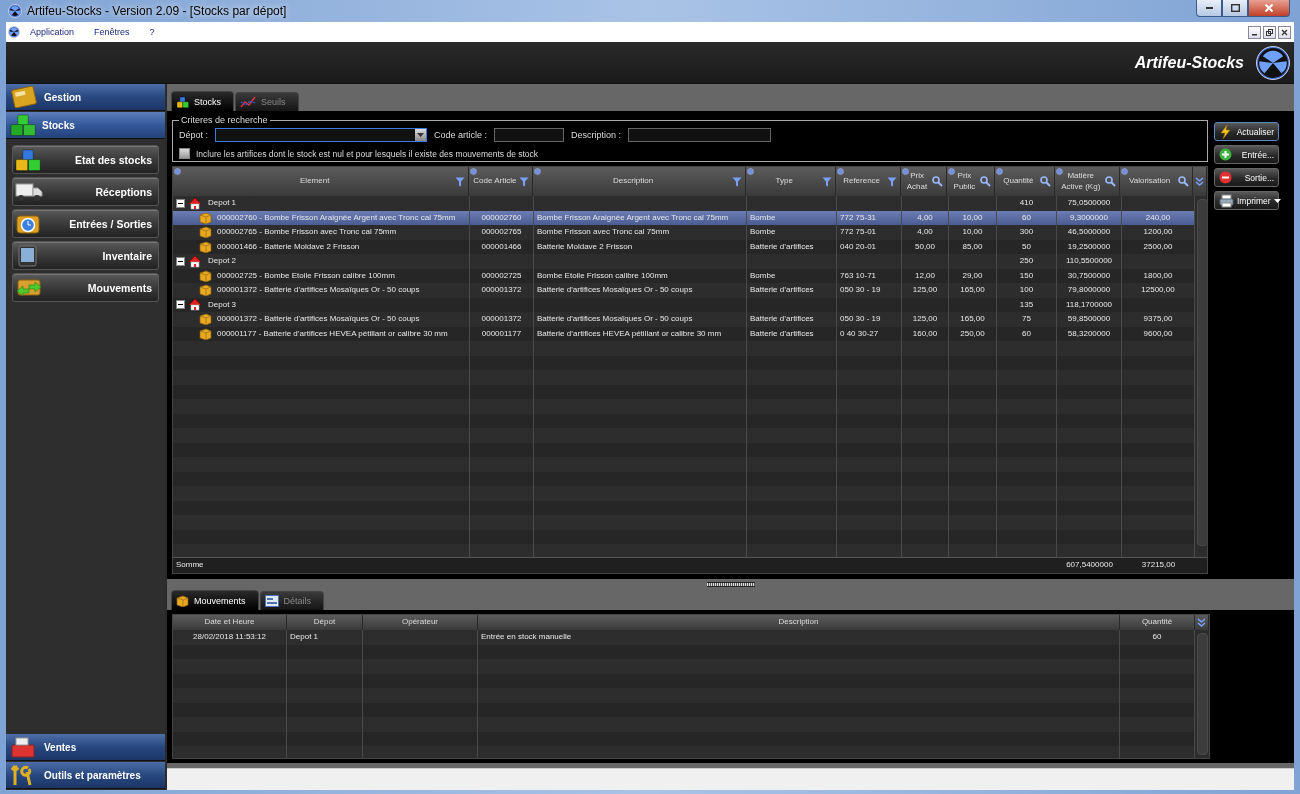  I want to click on table-cell-text: 12,00, so click(925, 275).